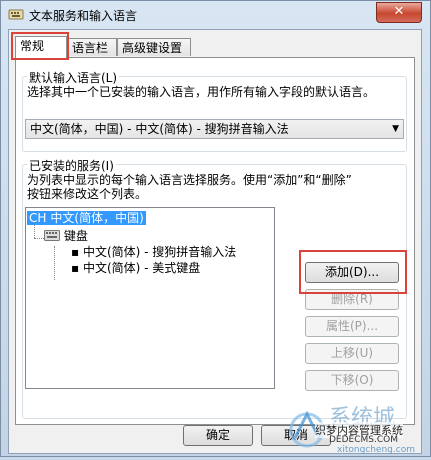 Image resolution: width=431 pixels, height=460 pixels. I want to click on default-language-select: 中文(简体，中国) - 中文(简体) - 搜狗拼音输入法 ▼, so click(214, 129).